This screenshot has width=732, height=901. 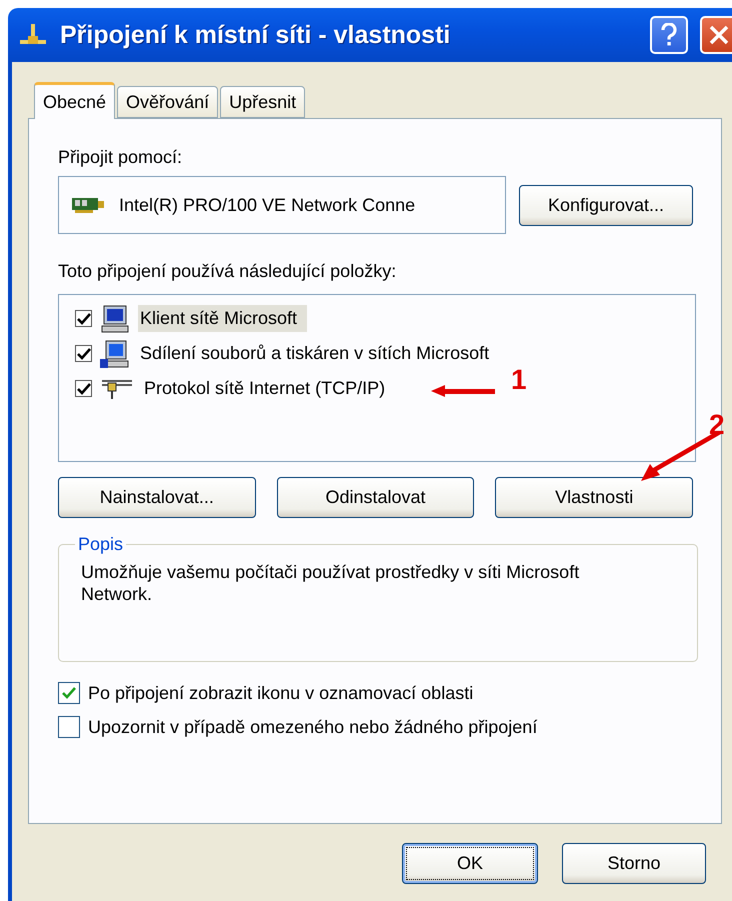 What do you see at coordinates (463, 391) in the screenshot?
I see `annotation-arrow` at bounding box center [463, 391].